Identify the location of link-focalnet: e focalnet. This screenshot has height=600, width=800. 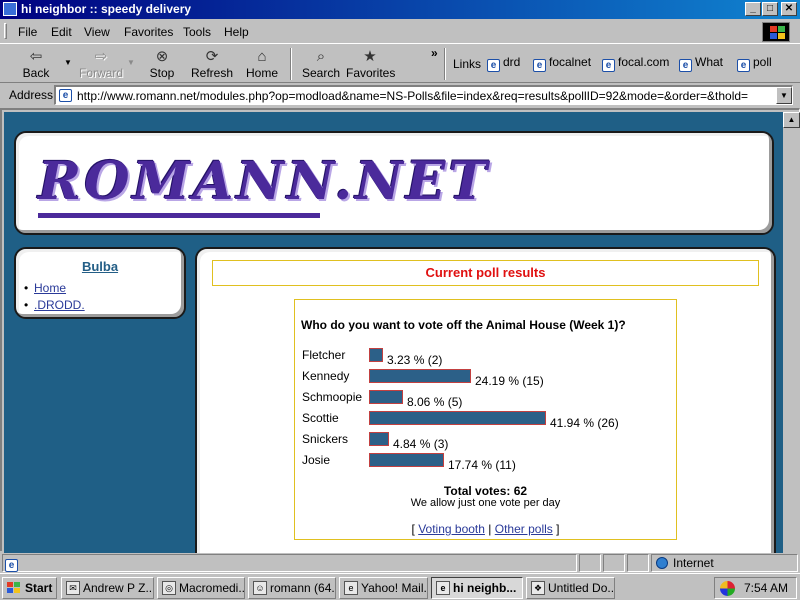
(562, 63).